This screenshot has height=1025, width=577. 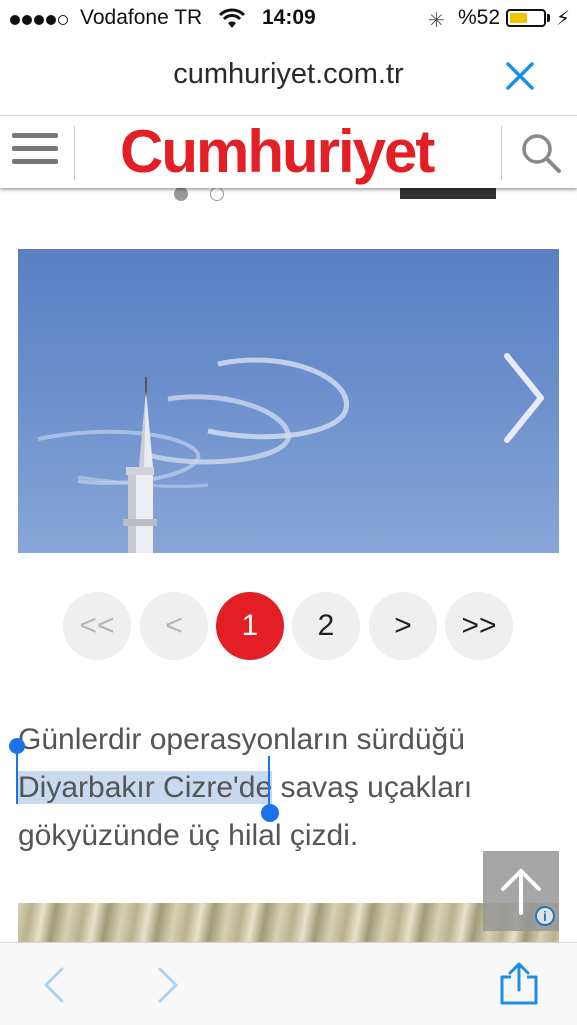 What do you see at coordinates (519, 984) in the screenshot?
I see `share-icon` at bounding box center [519, 984].